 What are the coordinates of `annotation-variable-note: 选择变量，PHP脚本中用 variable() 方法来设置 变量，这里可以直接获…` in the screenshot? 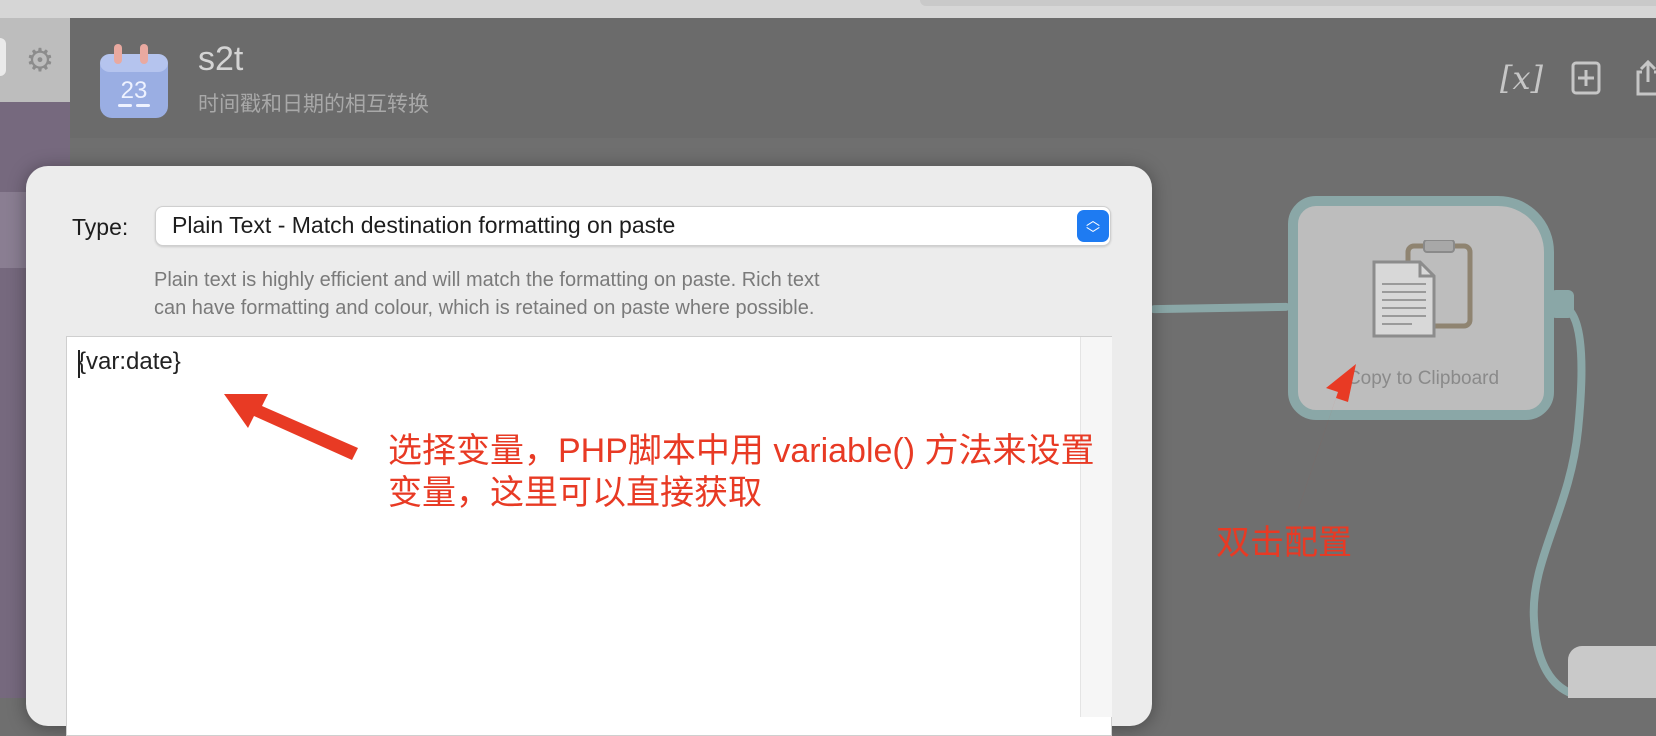 It's located at (741, 472).